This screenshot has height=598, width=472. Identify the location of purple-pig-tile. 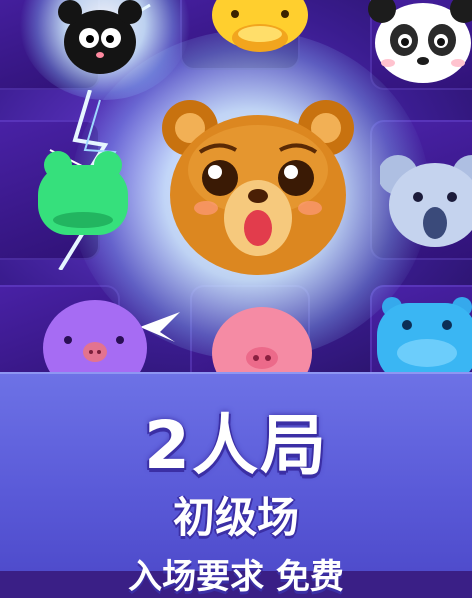
(95, 335).